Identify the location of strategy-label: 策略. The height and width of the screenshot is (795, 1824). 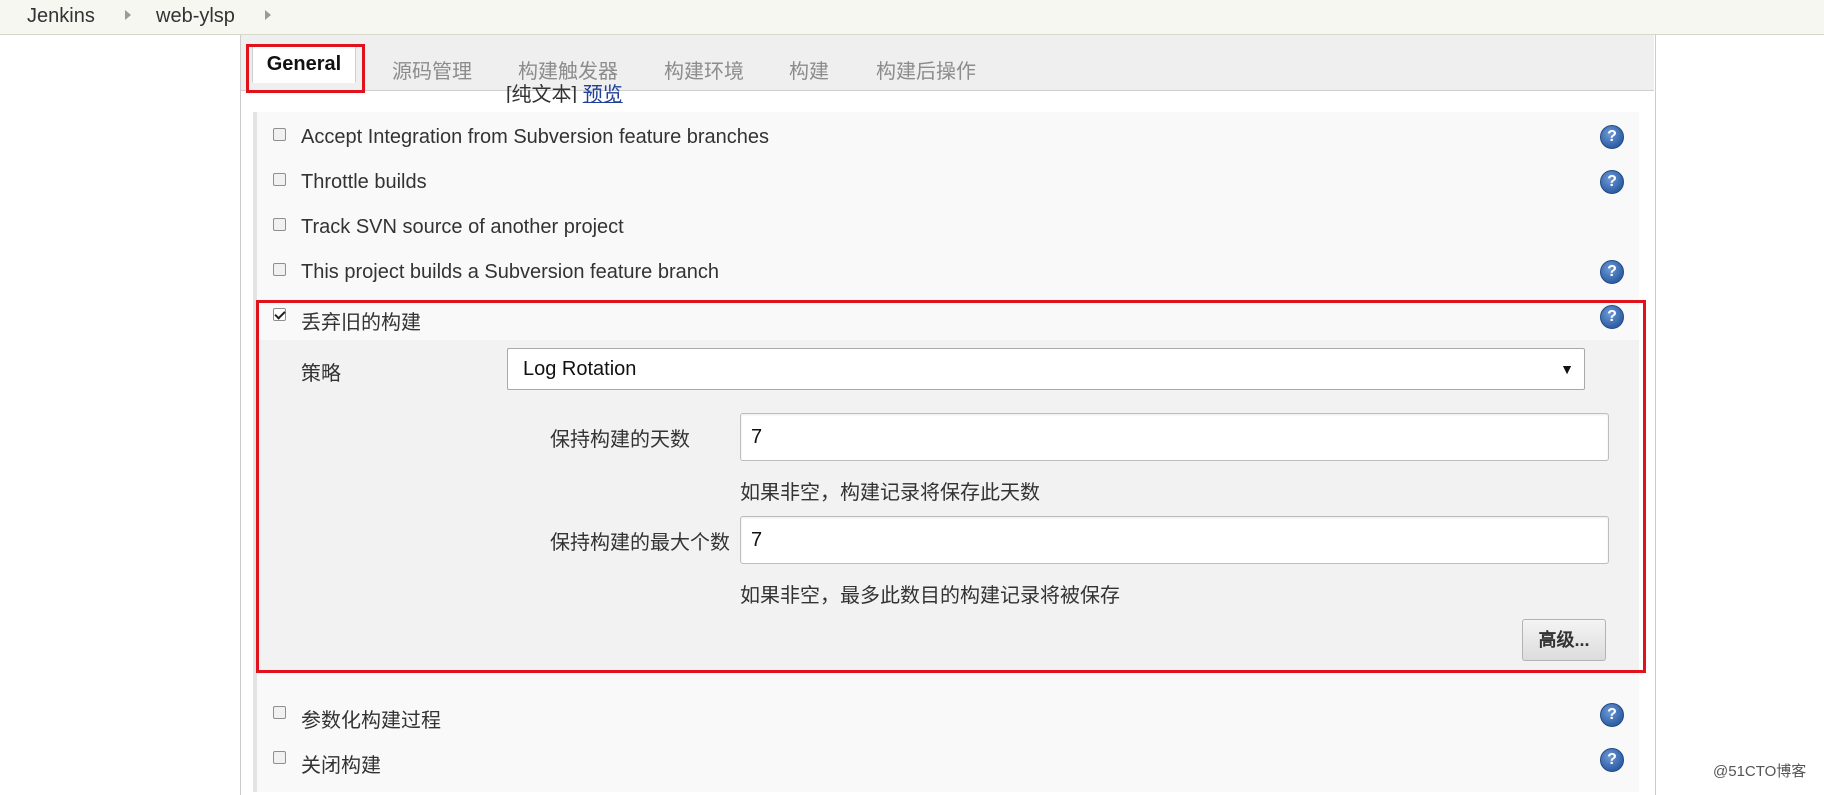
(321, 374).